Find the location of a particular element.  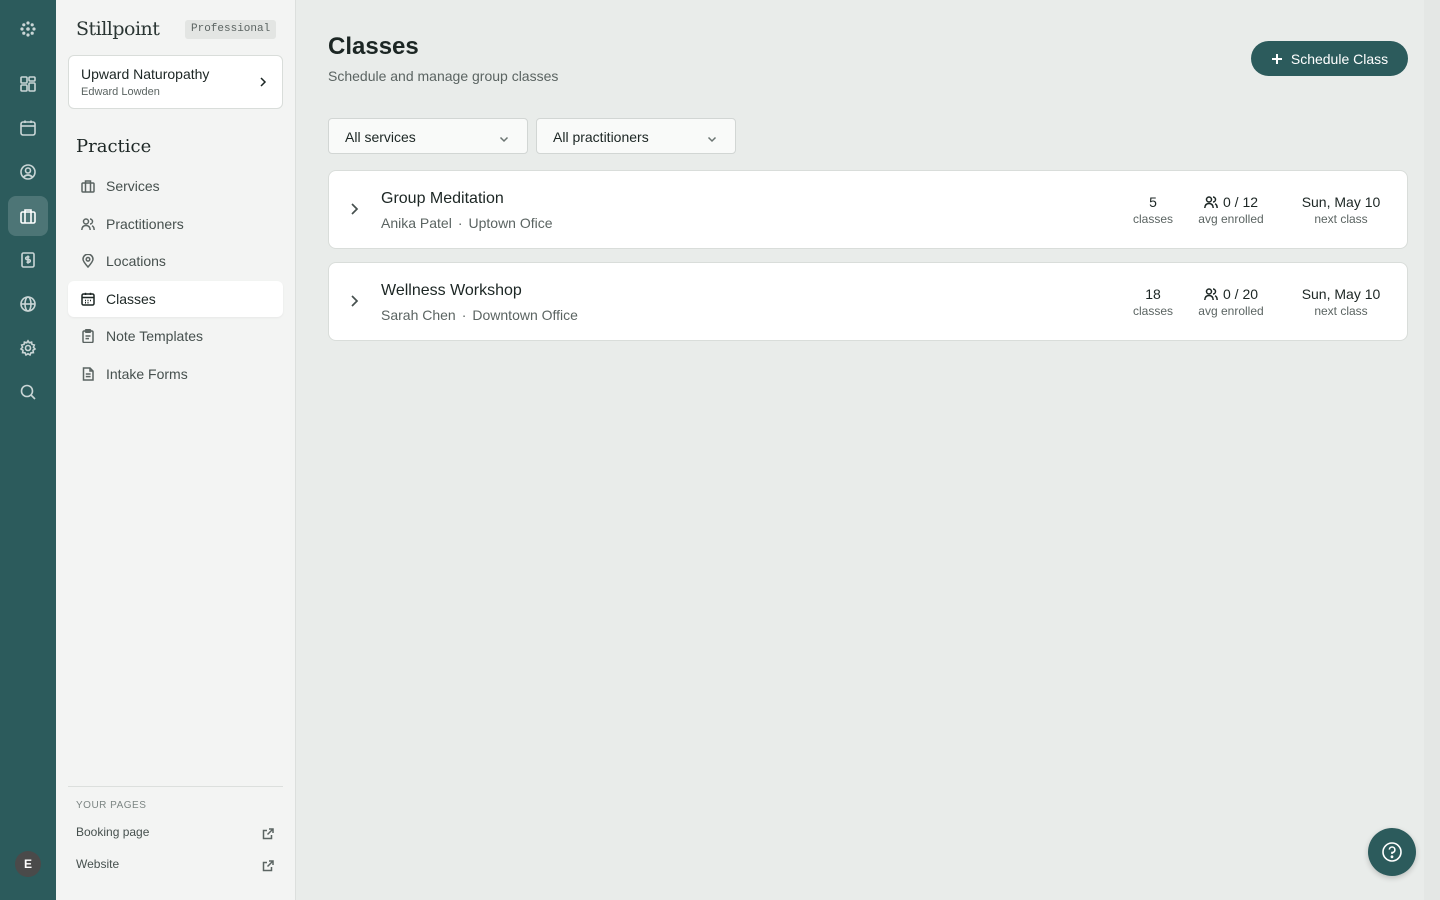

booking-page-link: Booking page is located at coordinates (112, 832).